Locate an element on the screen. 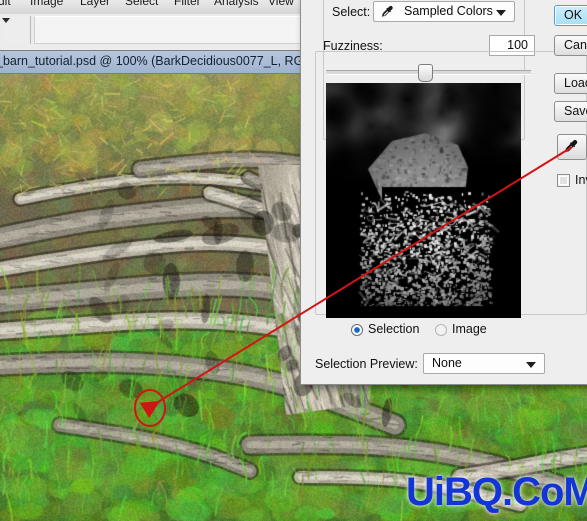 This screenshot has width=587, height=521. select-dropdown: Sampled Colors is located at coordinates (444, 11).